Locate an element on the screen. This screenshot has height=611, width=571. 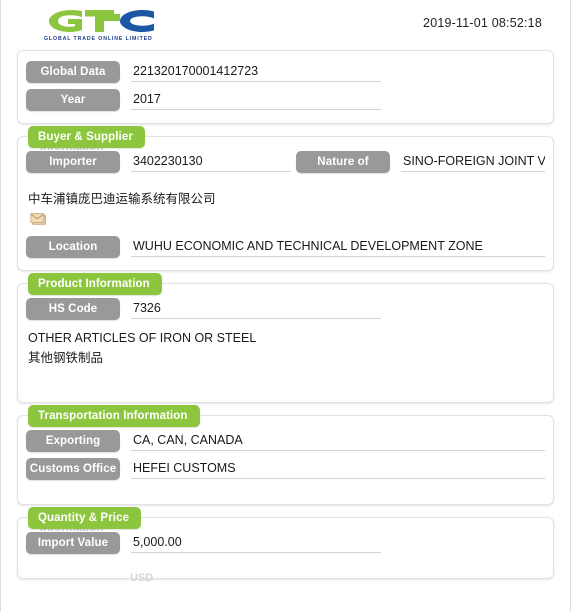
product-spacer is located at coordinates (285, 379).